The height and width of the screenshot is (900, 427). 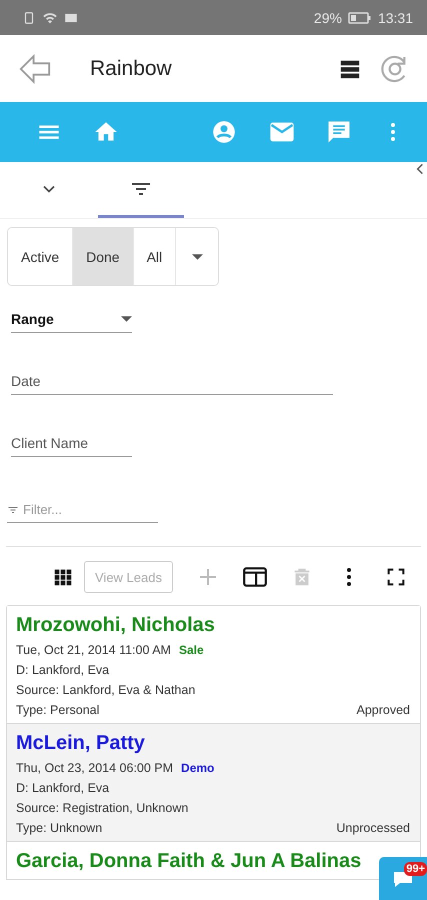 What do you see at coordinates (41, 256) in the screenshot?
I see `segment-button: Active` at bounding box center [41, 256].